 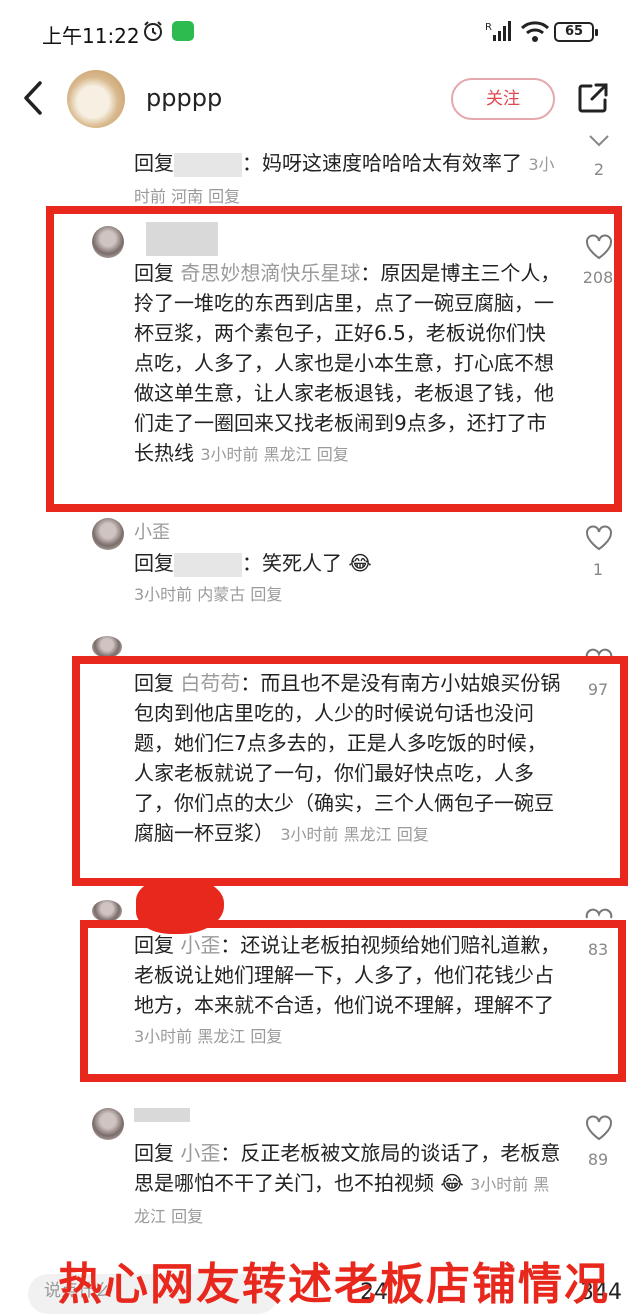 I want to click on share-icon, so click(x=593, y=98).